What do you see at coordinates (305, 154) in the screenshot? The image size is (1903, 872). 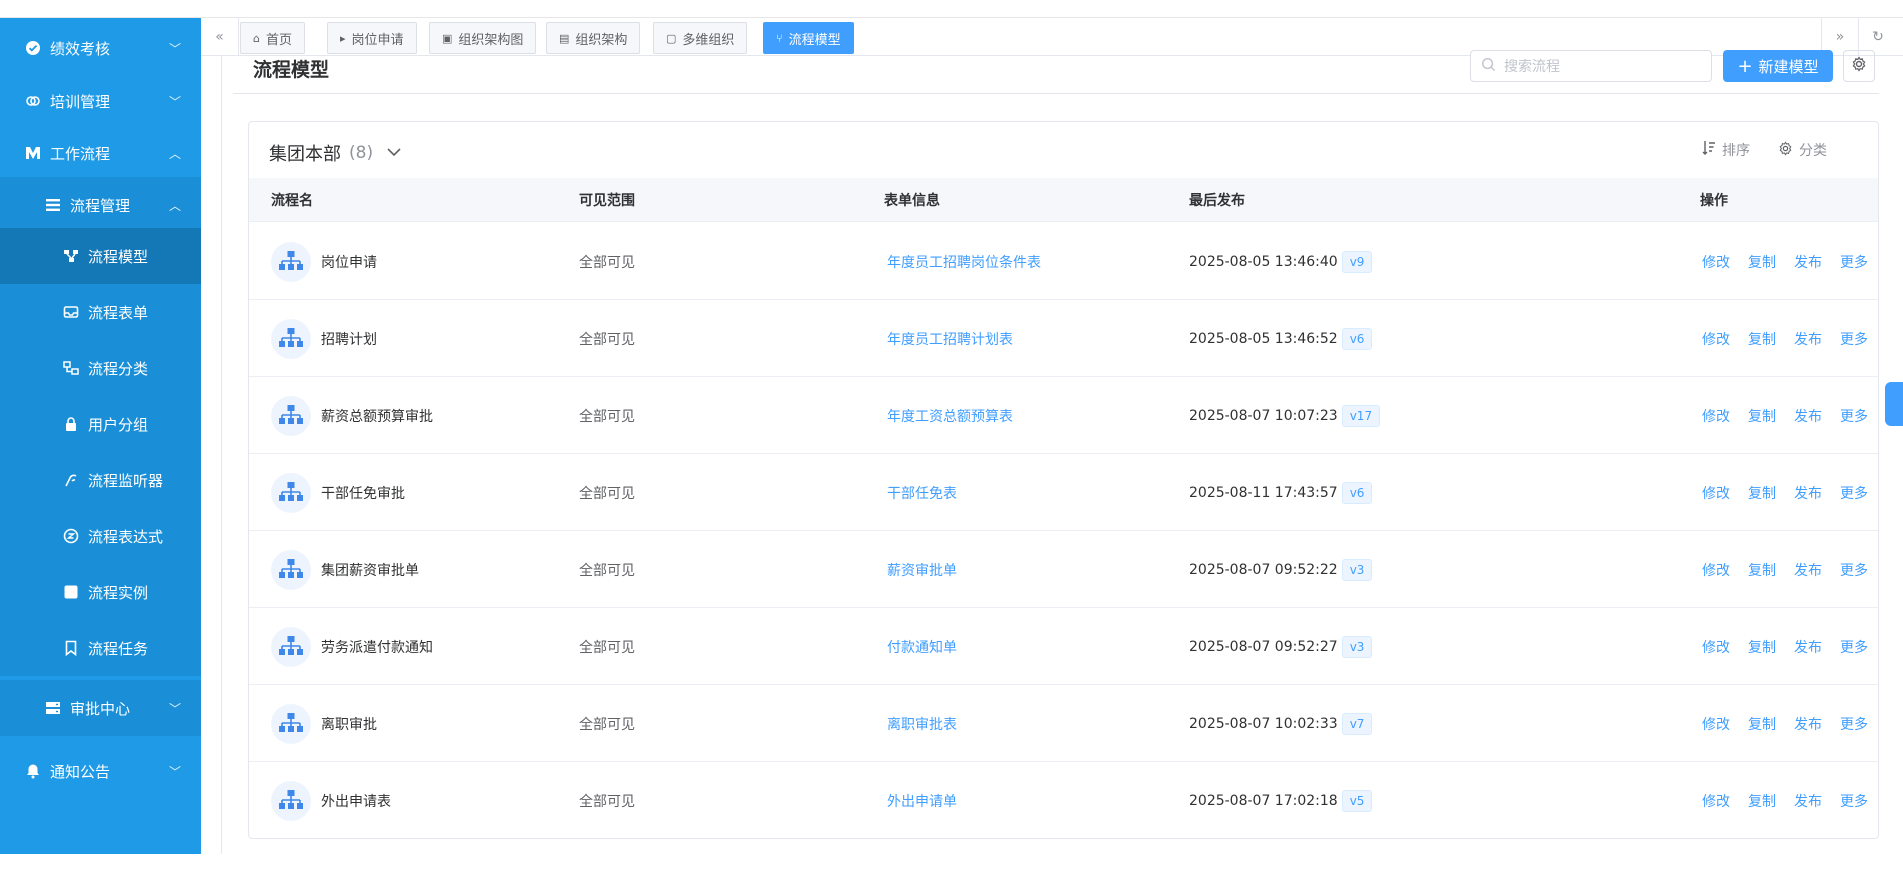 I see `group-name: 集团本部` at bounding box center [305, 154].